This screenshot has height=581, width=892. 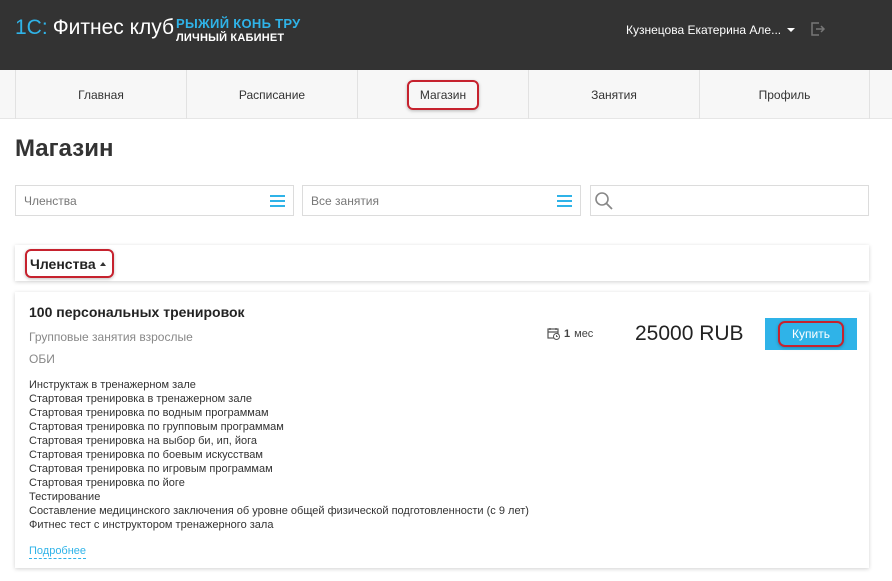 I want to click on club-block: РЫЖИЙ КОНЬ ТРУ ЛИЧНЫЙ КАБИНЕТ, so click(x=238, y=31).